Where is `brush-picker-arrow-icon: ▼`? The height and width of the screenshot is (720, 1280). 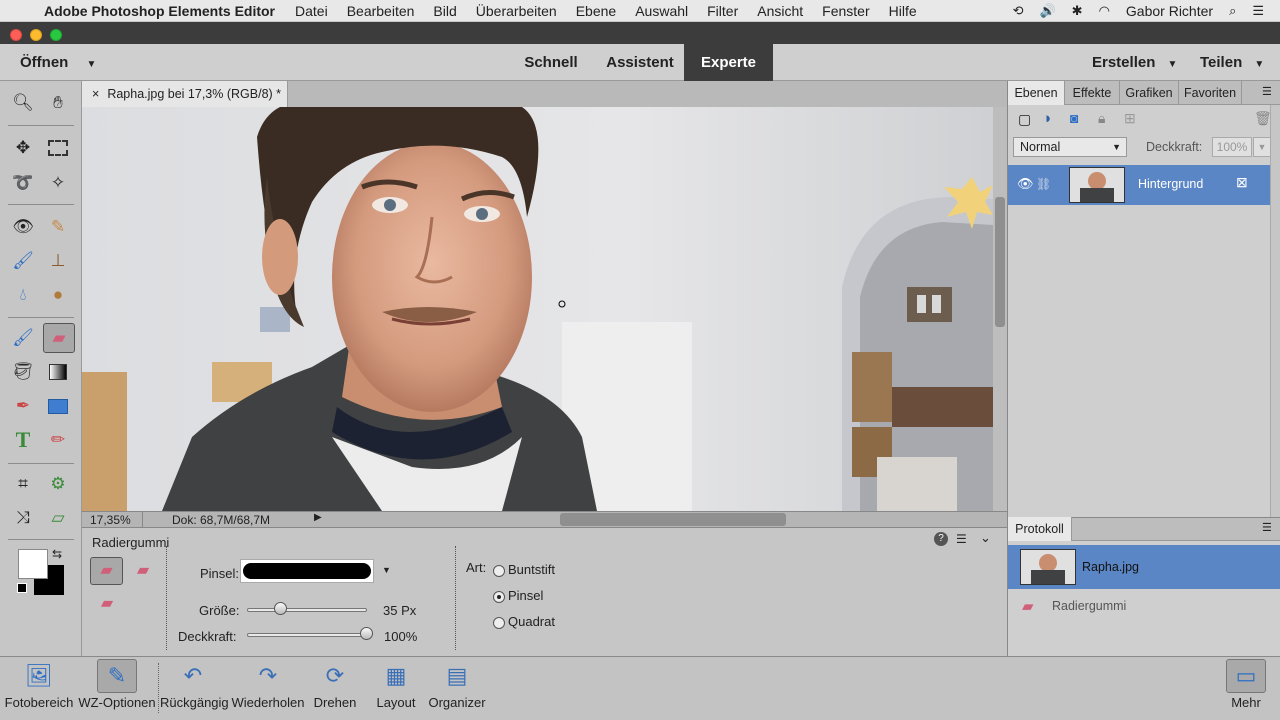 brush-picker-arrow-icon: ▼ is located at coordinates (386, 570).